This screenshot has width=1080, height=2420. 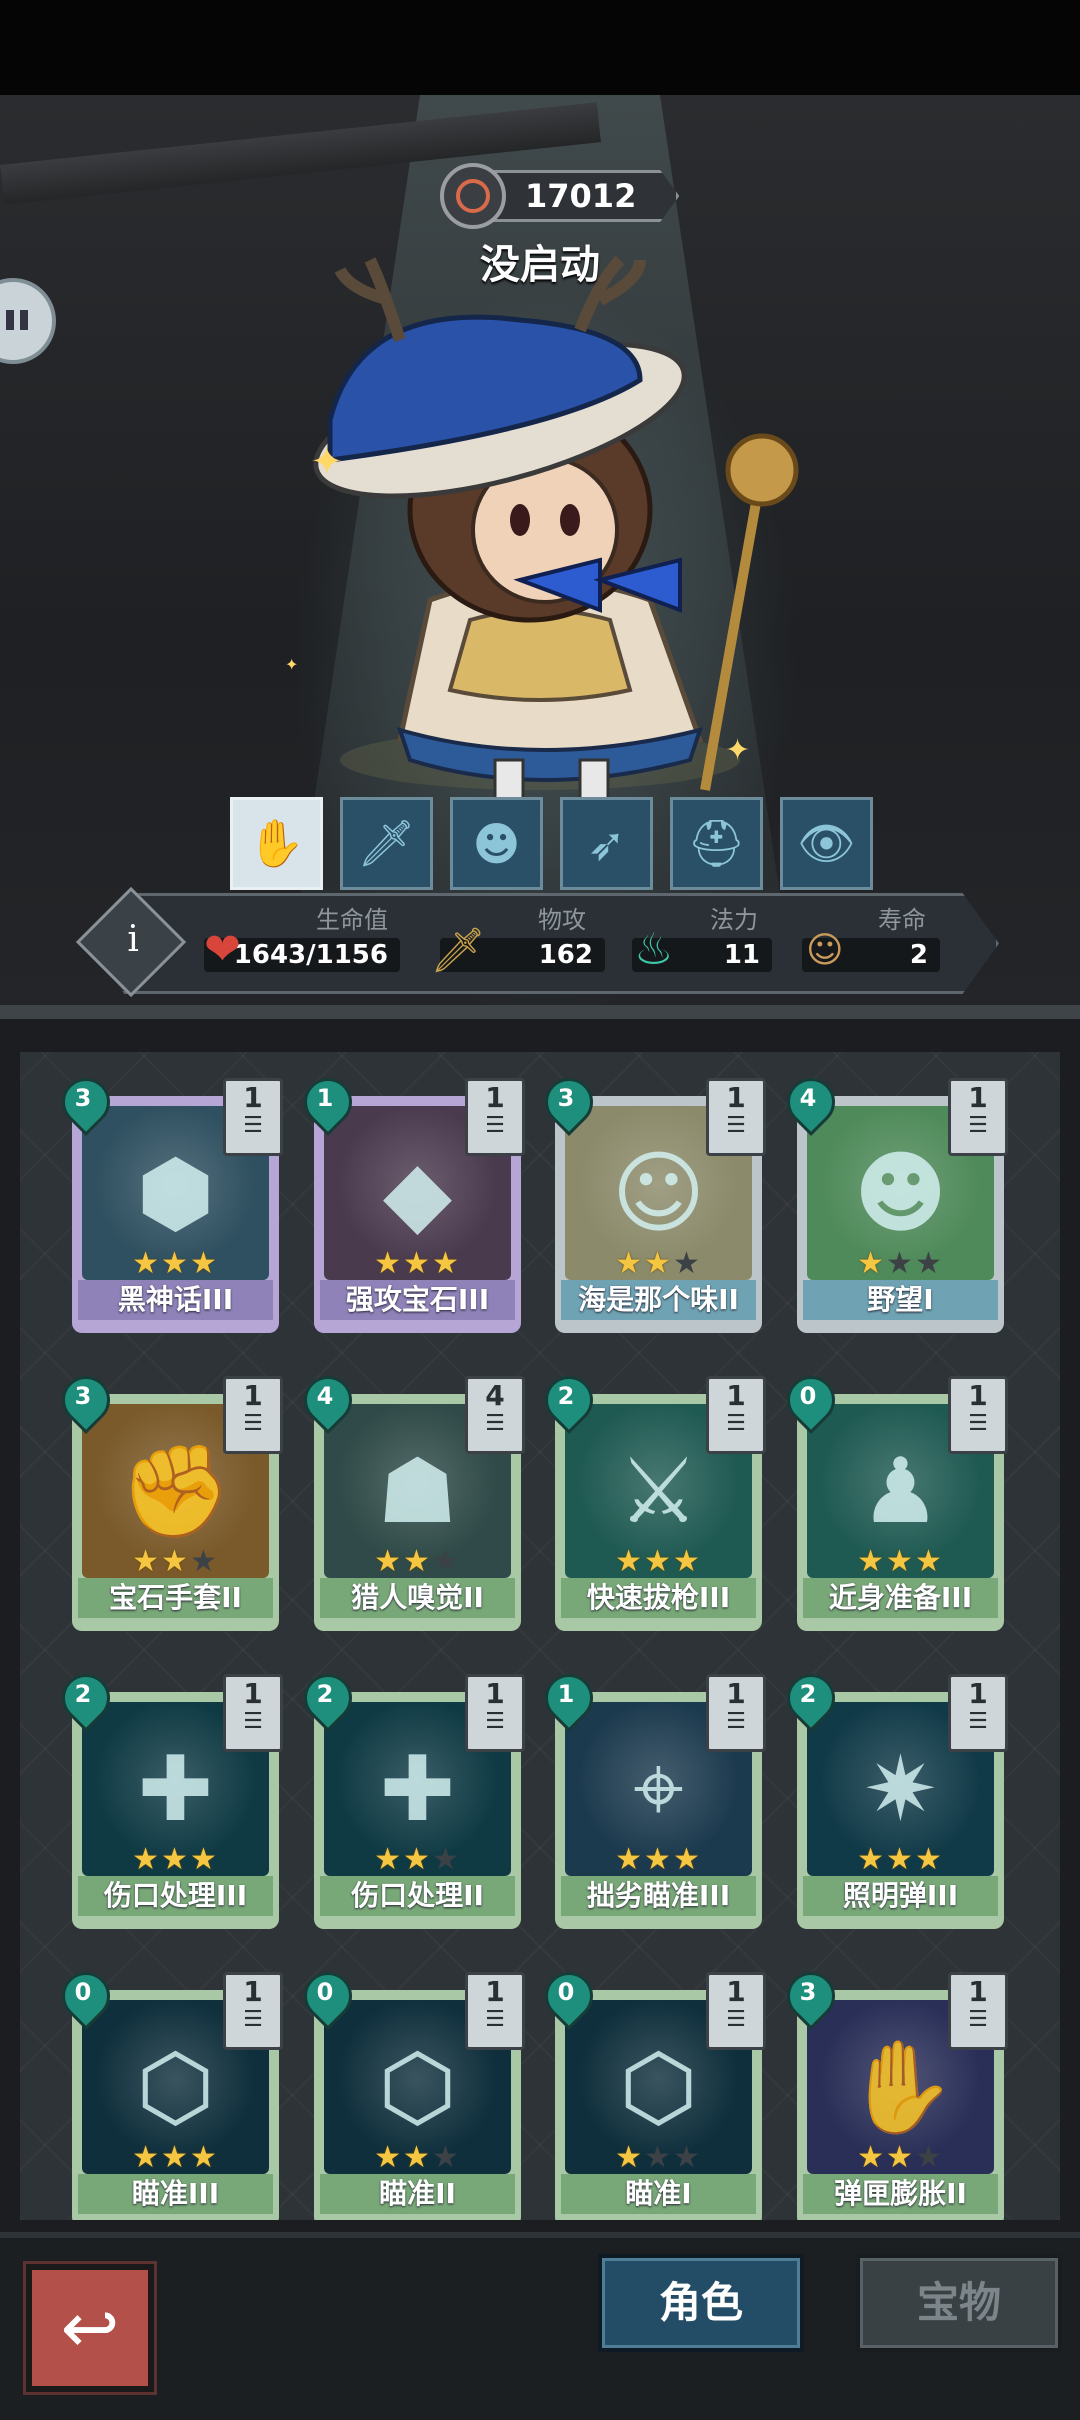 I want to click on target-icon, so click(x=473, y=196).